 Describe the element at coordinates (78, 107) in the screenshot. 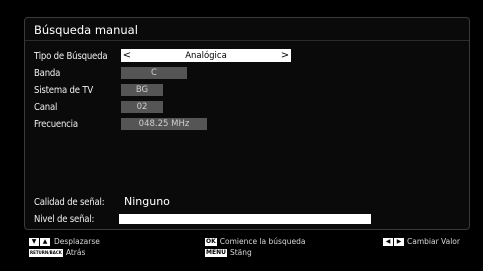

I see `channel-row: Canal` at that location.